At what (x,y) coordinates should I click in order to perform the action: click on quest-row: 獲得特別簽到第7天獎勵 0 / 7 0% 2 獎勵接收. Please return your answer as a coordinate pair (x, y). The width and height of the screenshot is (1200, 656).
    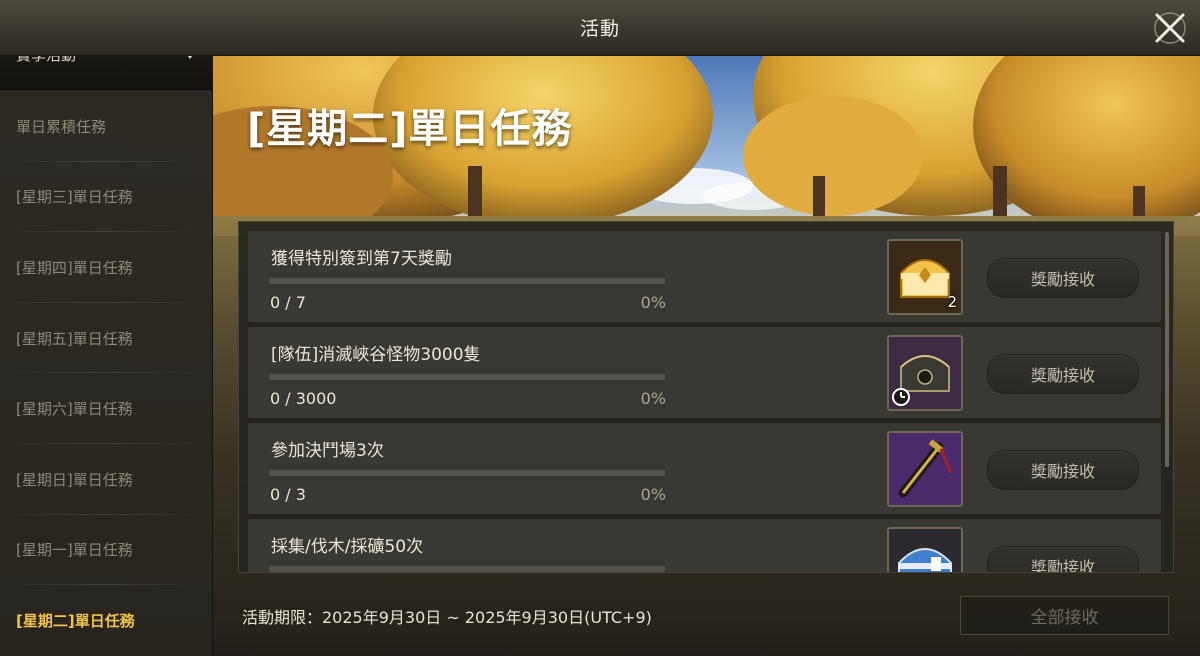
    Looking at the image, I should click on (704, 276).